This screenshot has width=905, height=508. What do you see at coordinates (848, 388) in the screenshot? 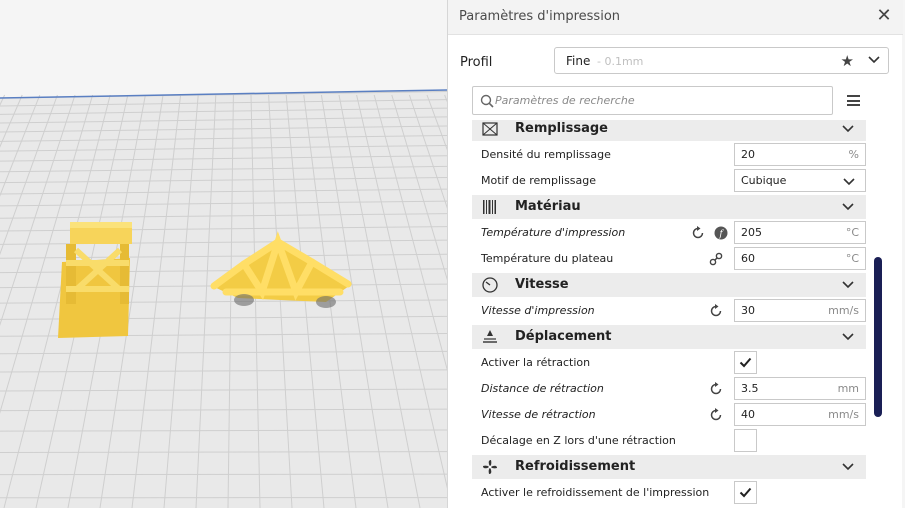
I see `field-unit: mm` at bounding box center [848, 388].